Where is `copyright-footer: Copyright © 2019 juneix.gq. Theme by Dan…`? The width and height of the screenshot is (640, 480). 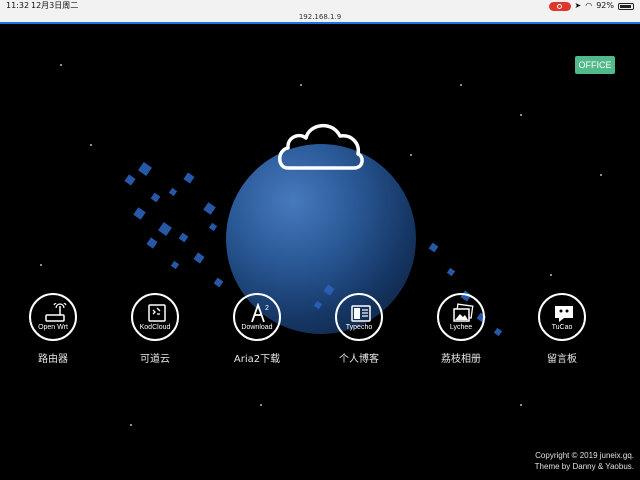
copyright-footer: Copyright © 2019 juneix.gq. Theme by Dan… is located at coordinates (584, 461).